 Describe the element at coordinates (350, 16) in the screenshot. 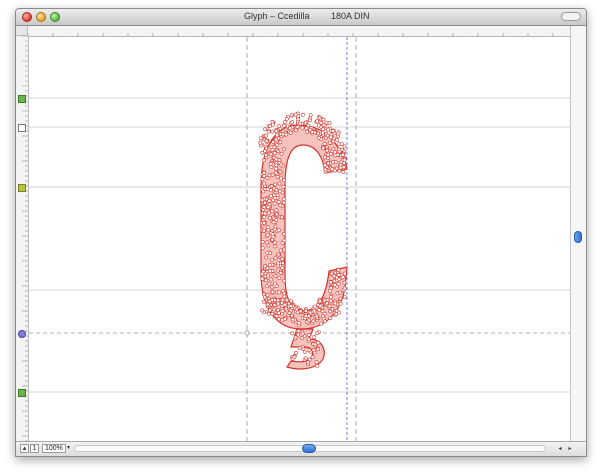

I see `font-label: 180A DIN` at that location.